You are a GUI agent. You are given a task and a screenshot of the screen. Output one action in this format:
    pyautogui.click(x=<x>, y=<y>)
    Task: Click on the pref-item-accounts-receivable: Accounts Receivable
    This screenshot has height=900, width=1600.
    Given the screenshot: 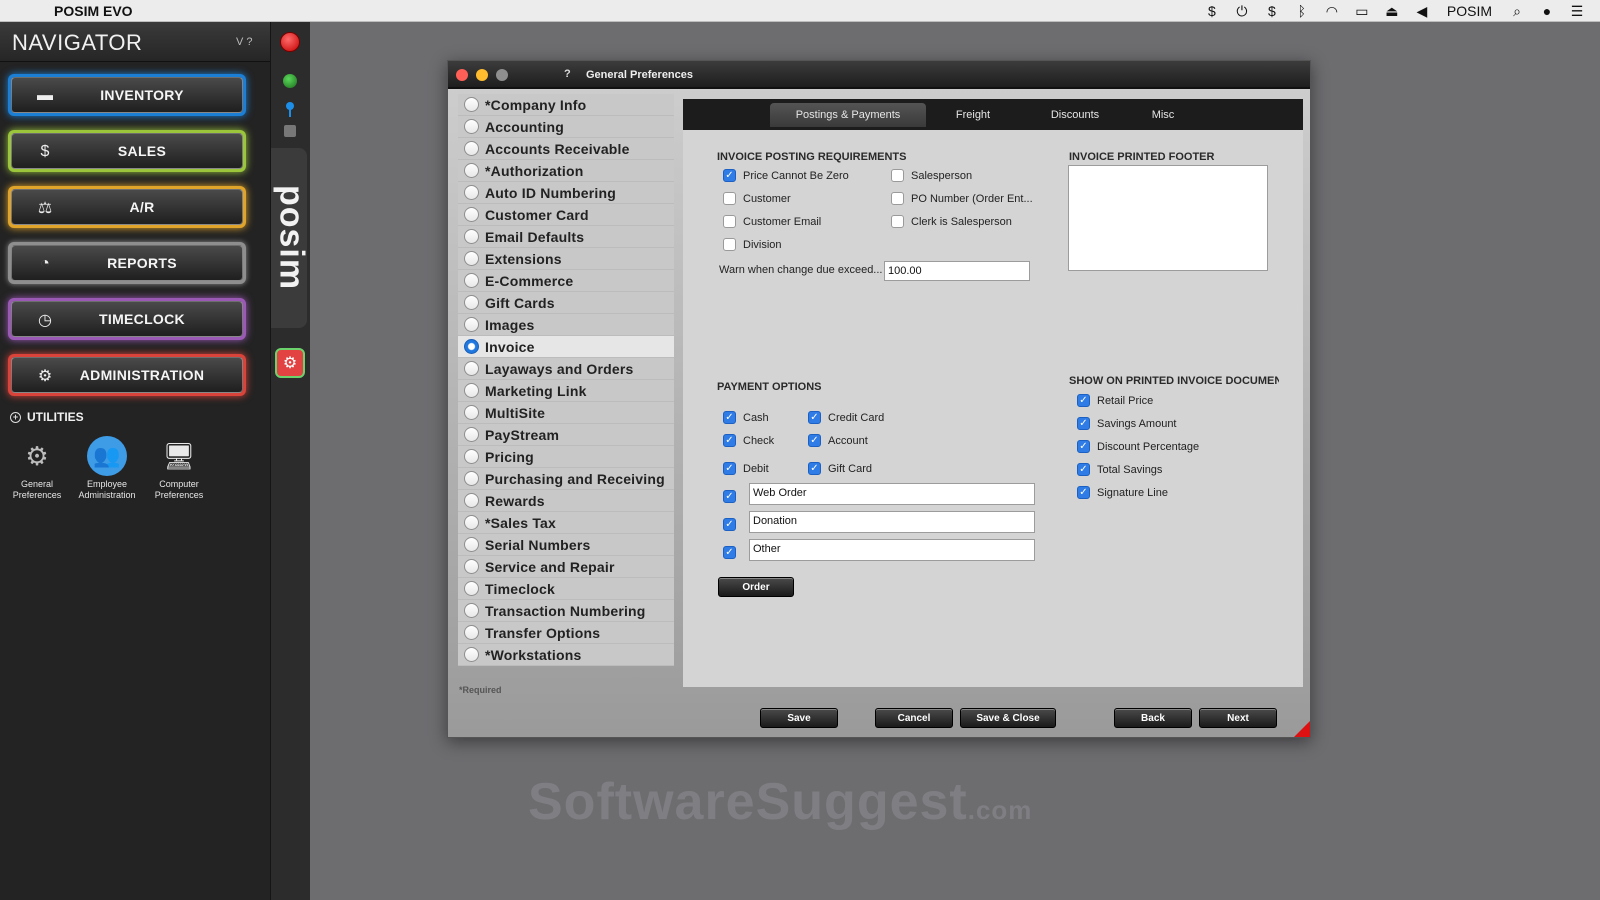 What is the action you would take?
    pyautogui.click(x=566, y=149)
    